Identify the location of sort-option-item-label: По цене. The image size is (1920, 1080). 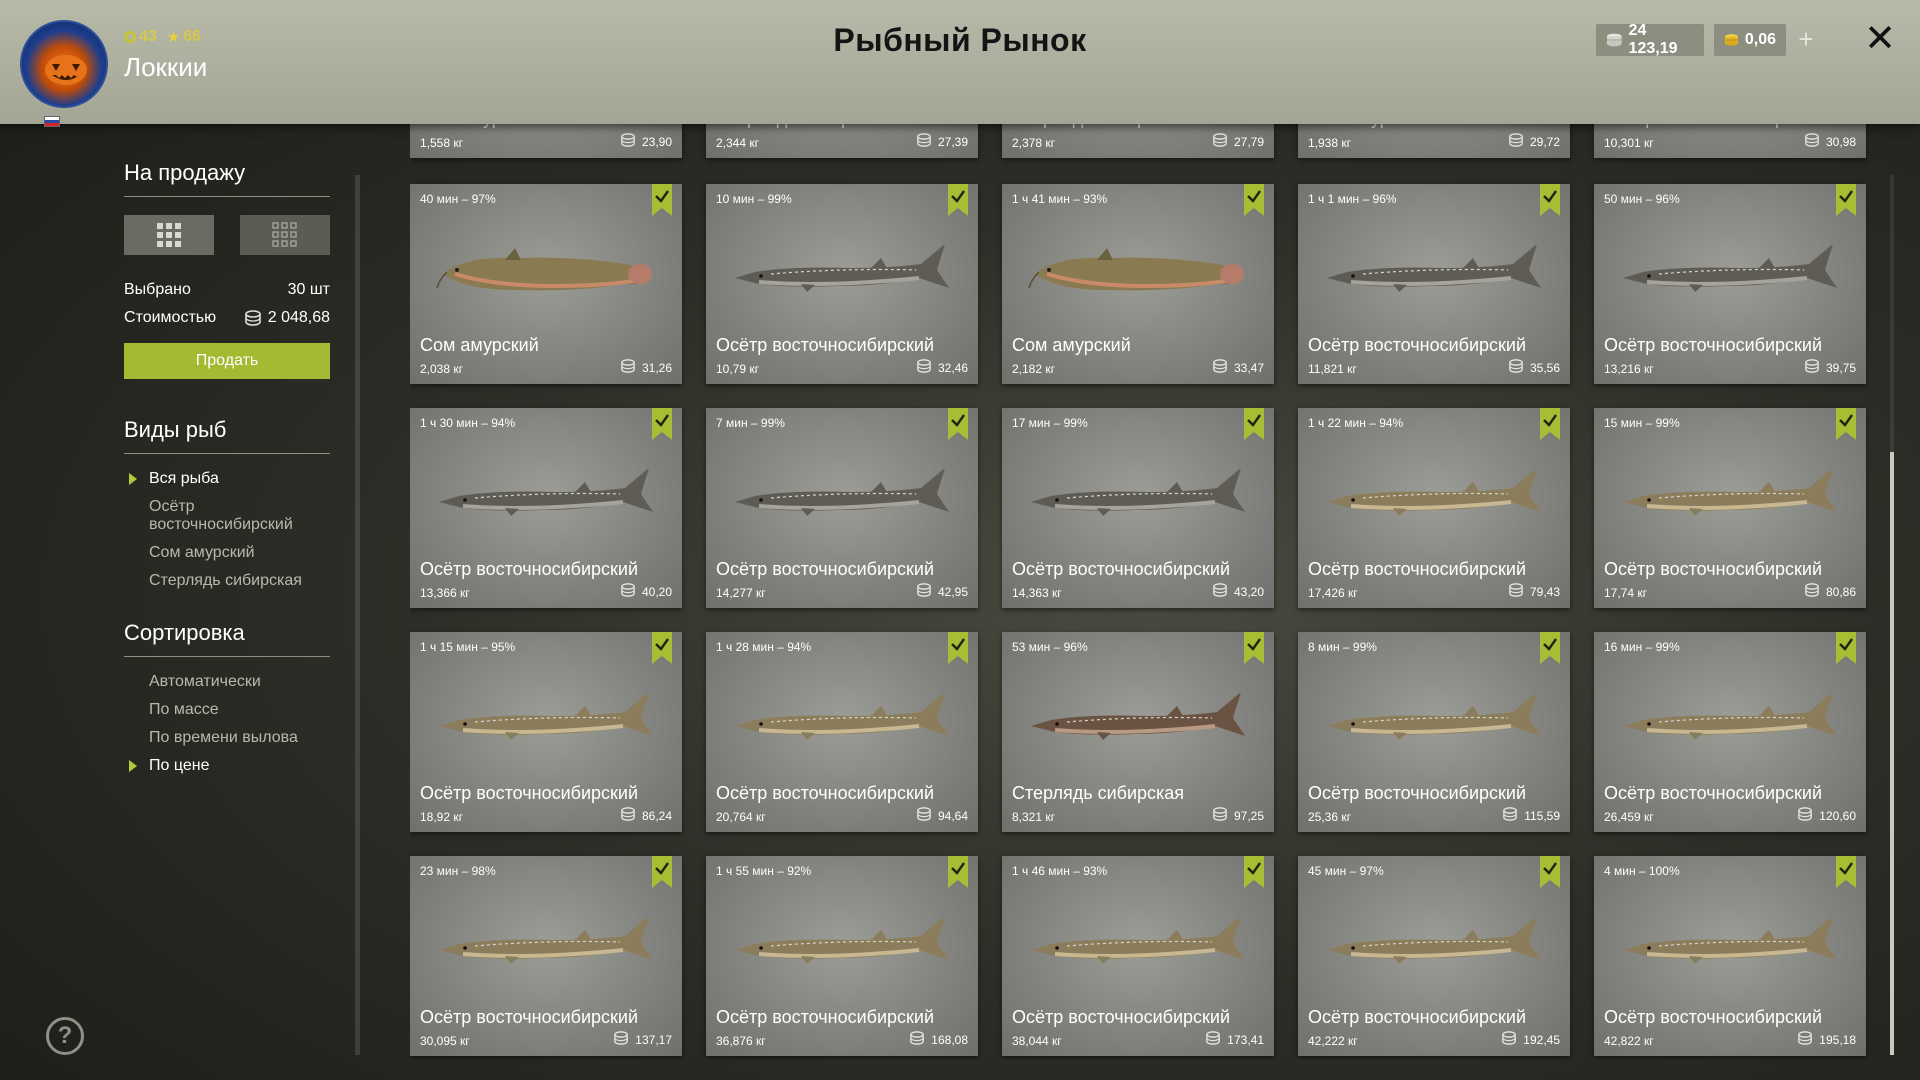
(179, 765).